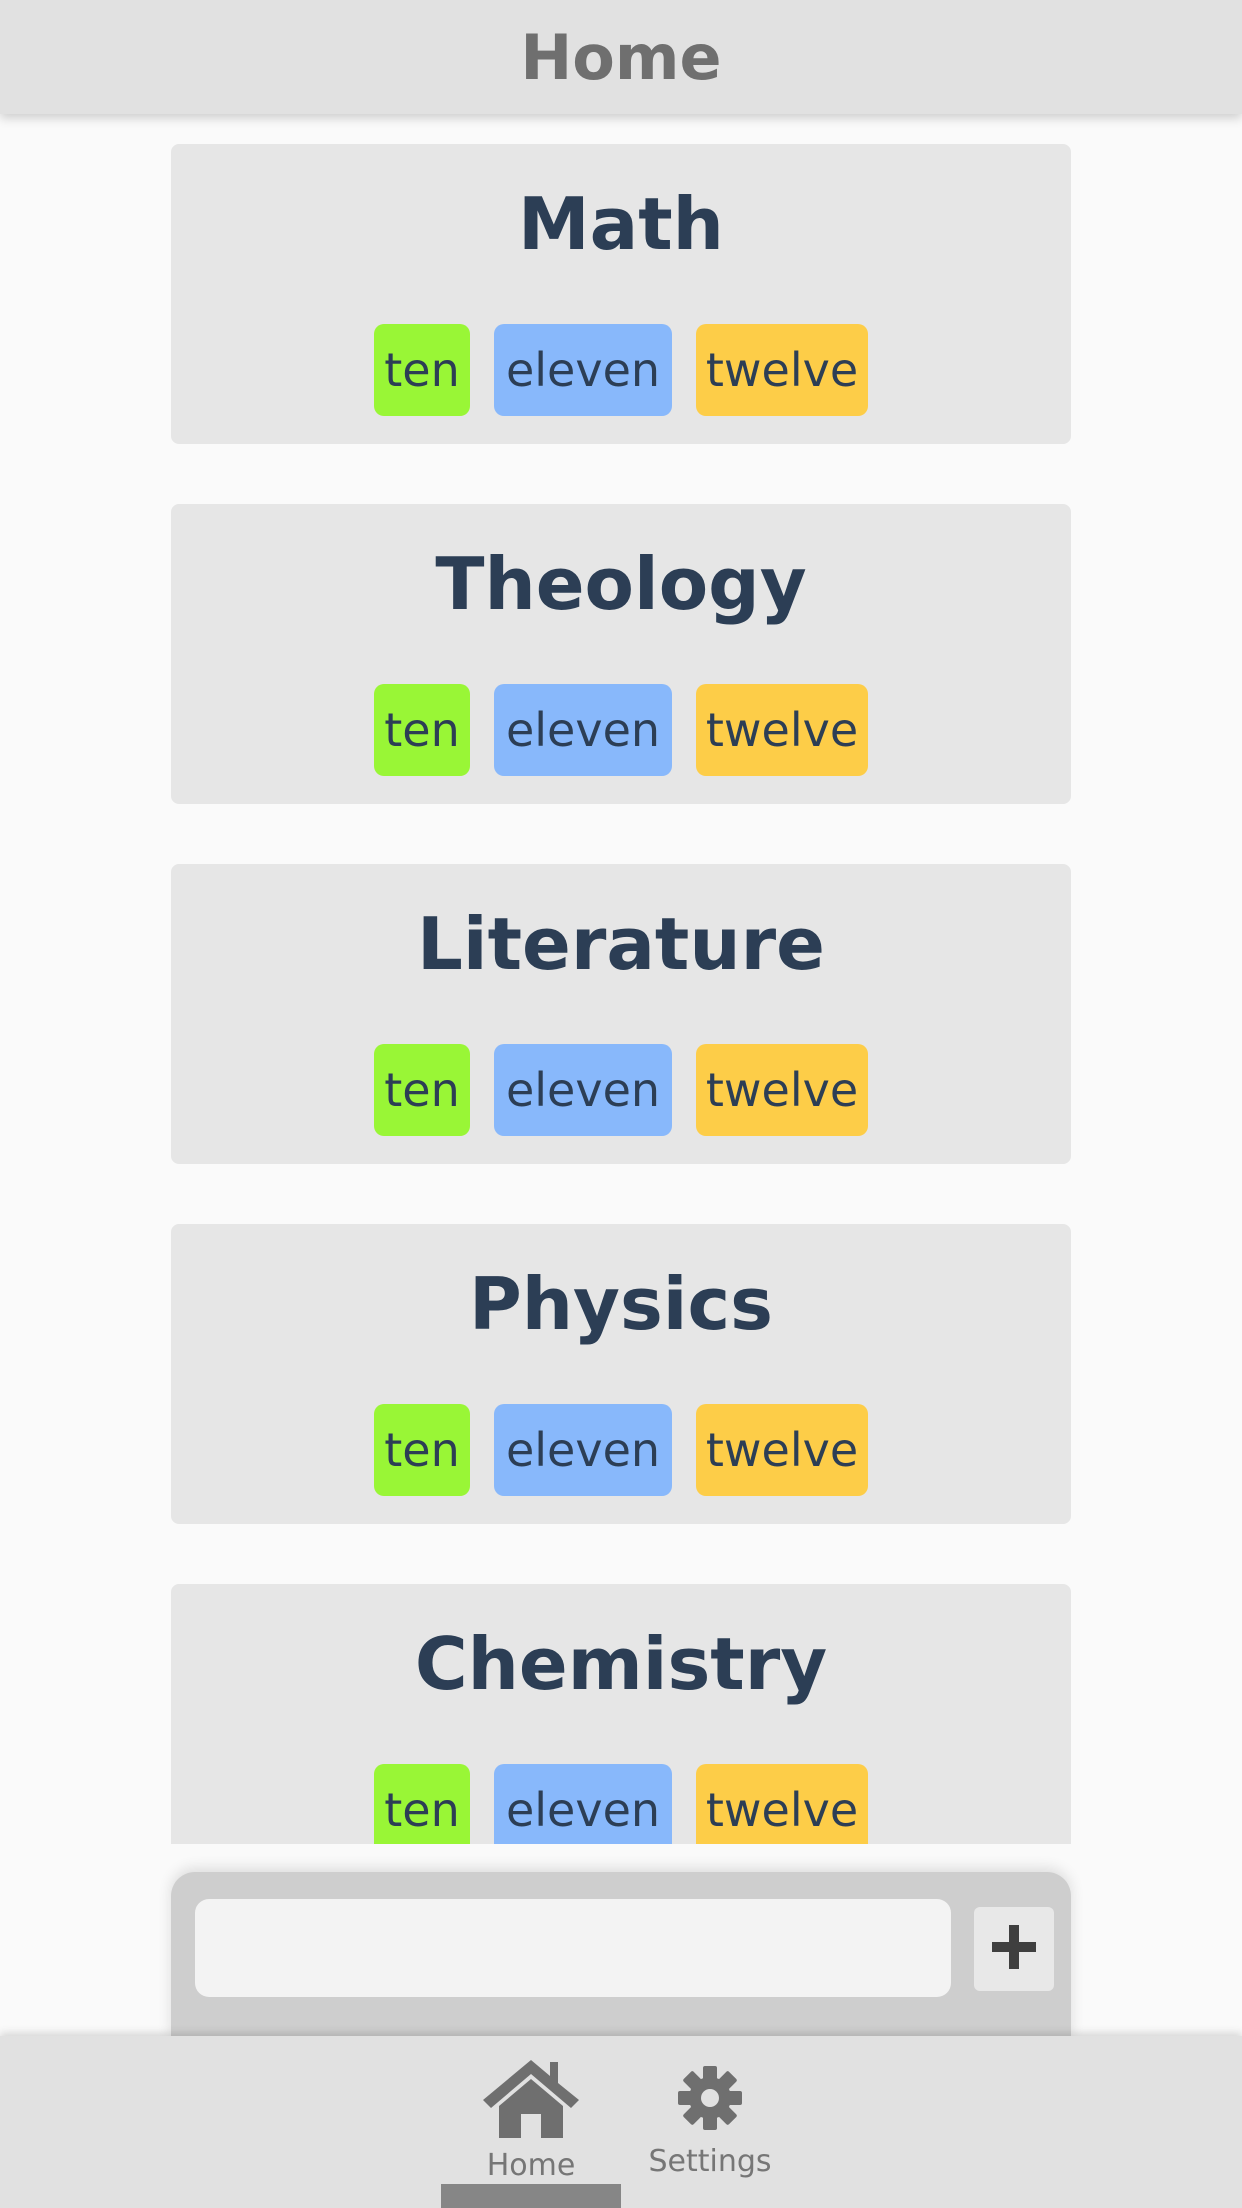 Image resolution: width=1242 pixels, height=2208 pixels. What do you see at coordinates (621, 584) in the screenshot?
I see `subject-title: Theology` at bounding box center [621, 584].